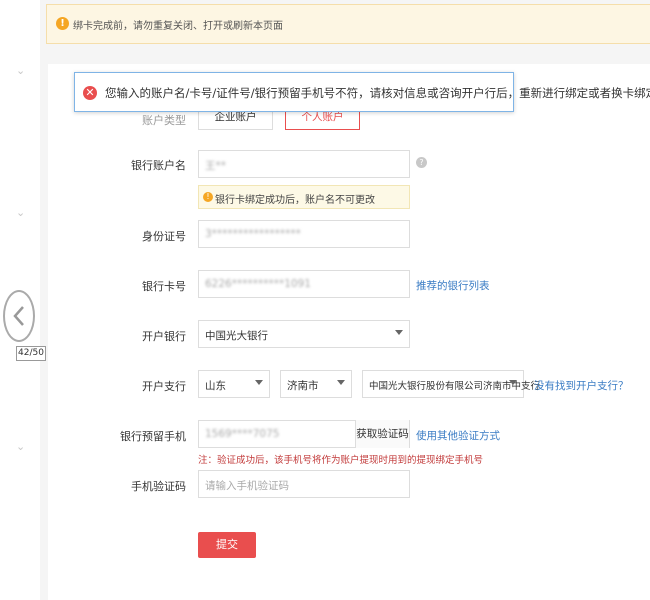 The height and width of the screenshot is (600, 650). Describe the element at coordinates (242, 434) in the screenshot. I see `phone-value: 1569****7075` at that location.